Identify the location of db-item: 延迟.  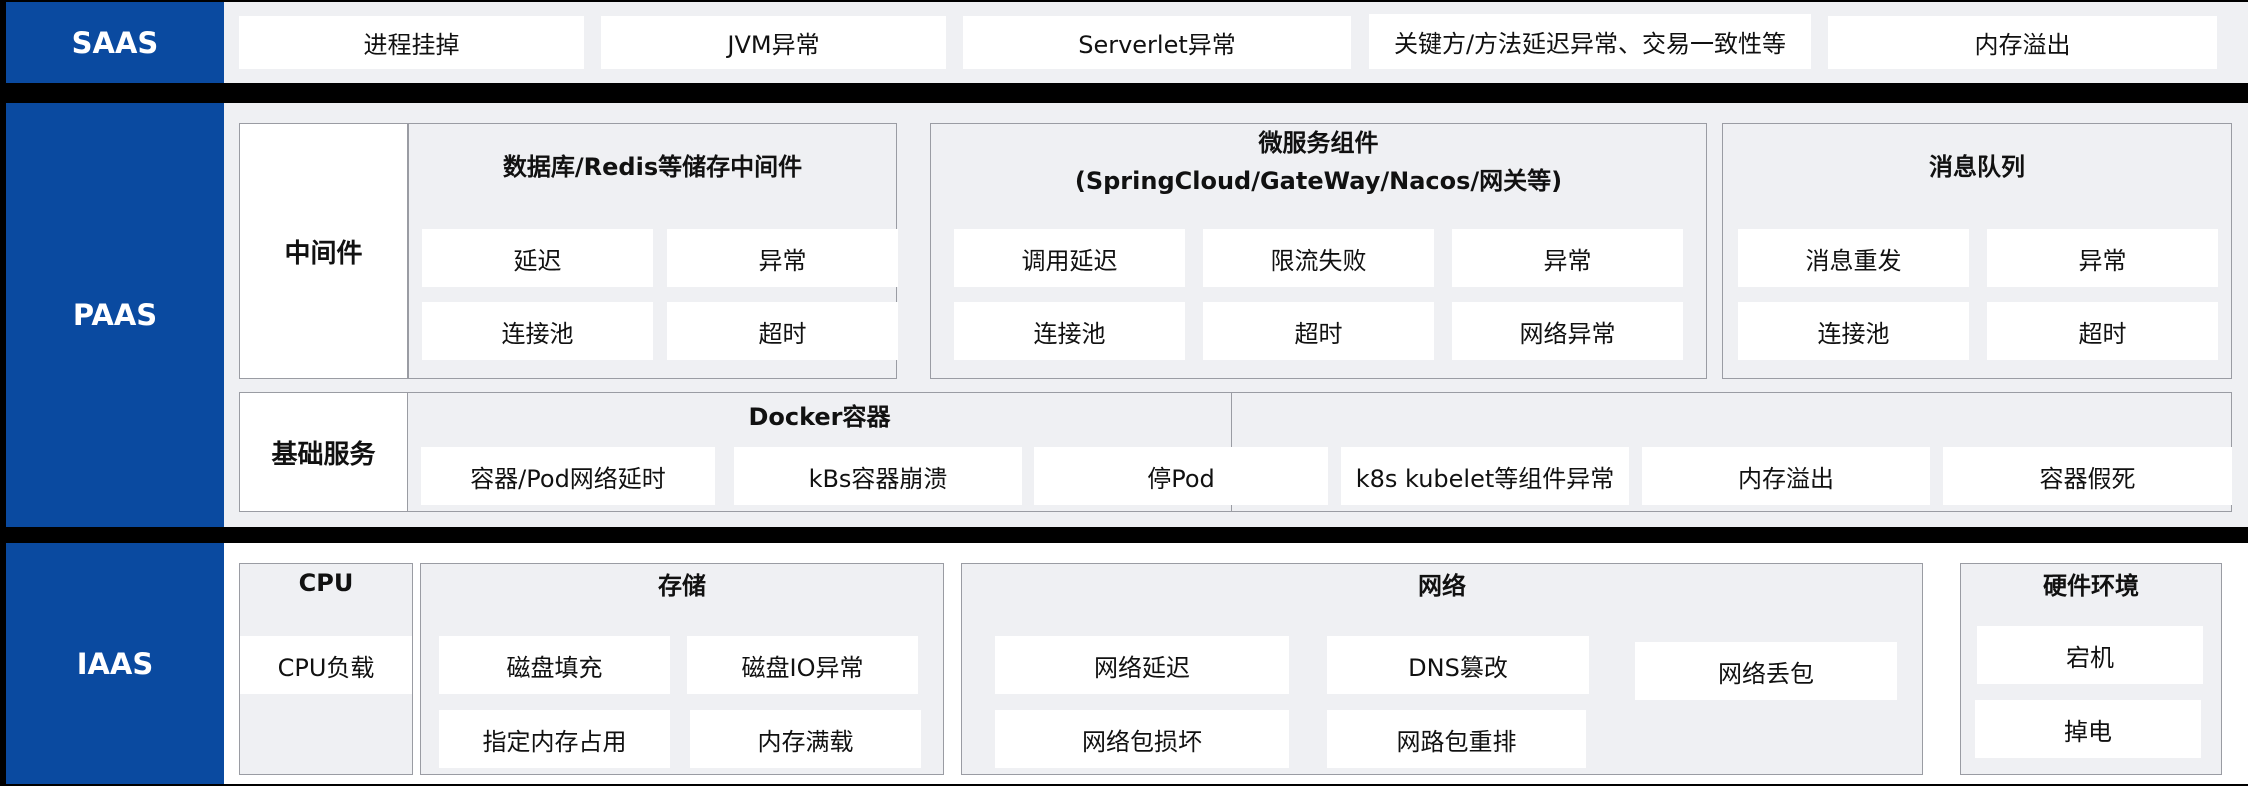
(537, 258).